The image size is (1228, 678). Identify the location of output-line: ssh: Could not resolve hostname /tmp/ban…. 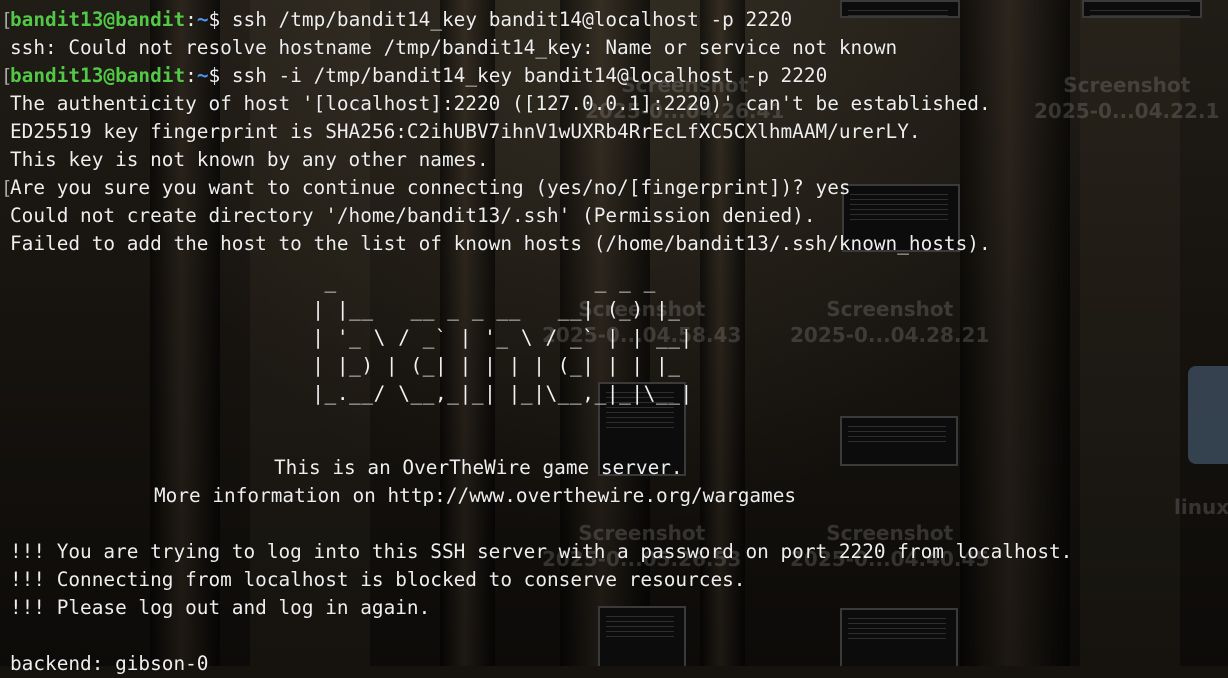
(454, 47).